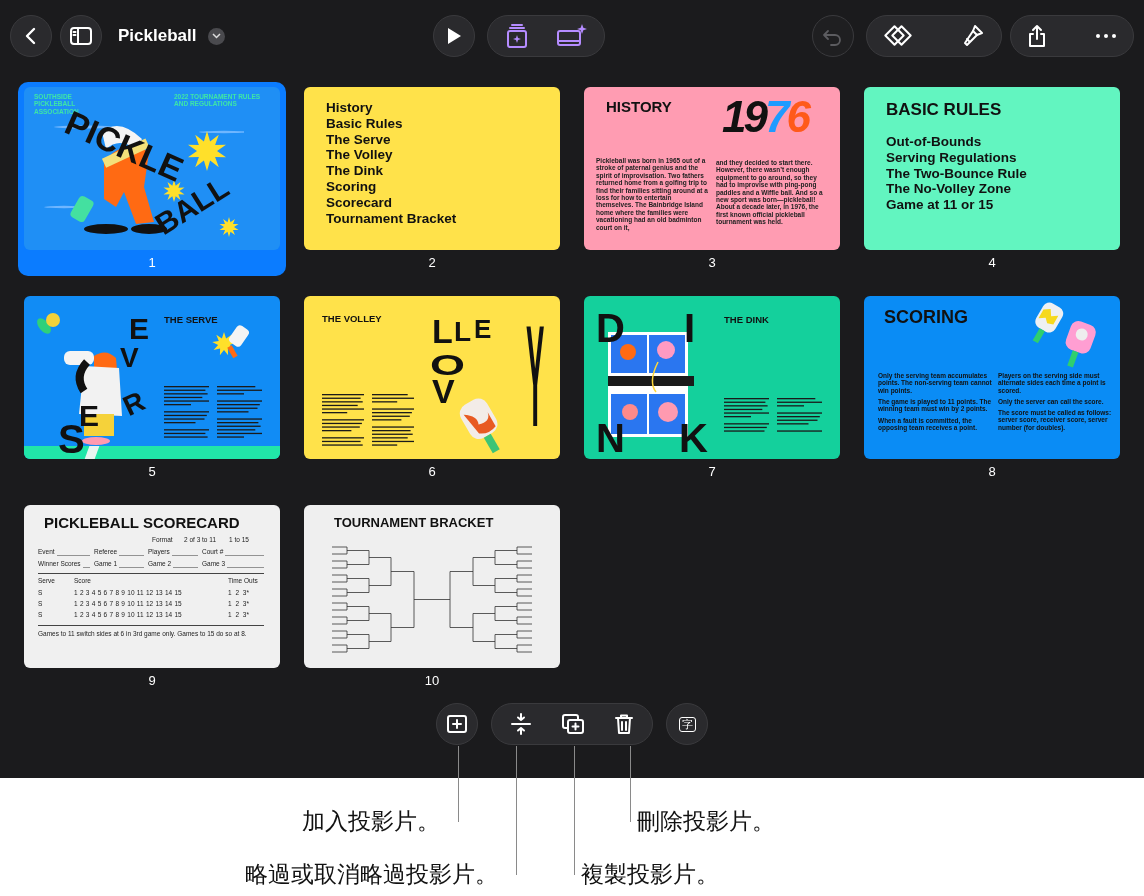  Describe the element at coordinates (432, 472) in the screenshot. I see `slide-number: 6` at that location.